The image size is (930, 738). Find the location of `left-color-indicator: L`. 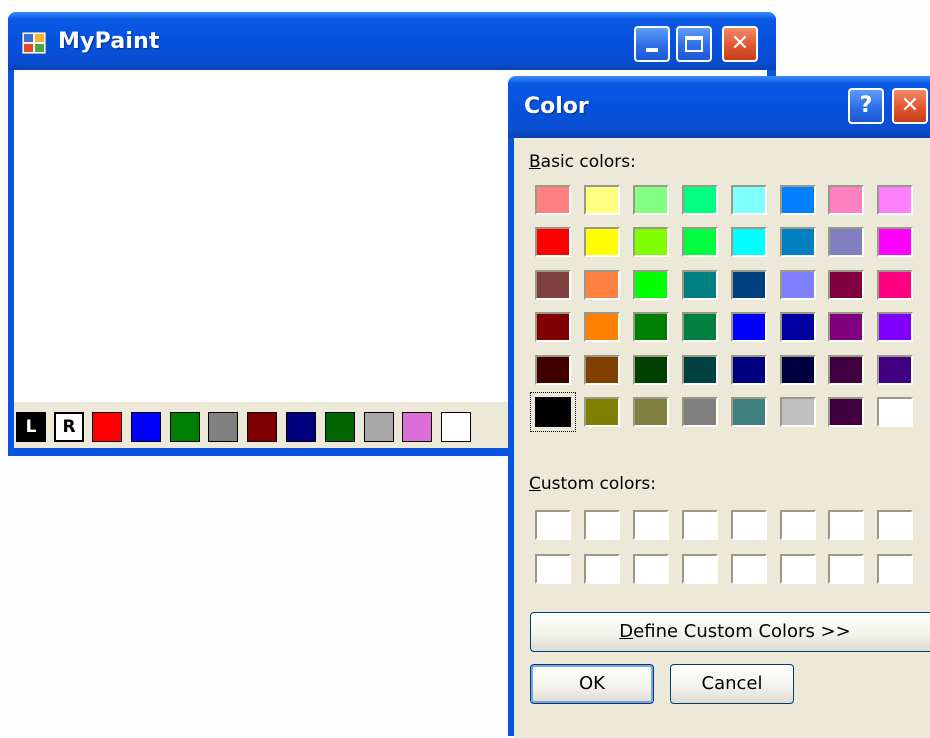

left-color-indicator: L is located at coordinates (31, 427).